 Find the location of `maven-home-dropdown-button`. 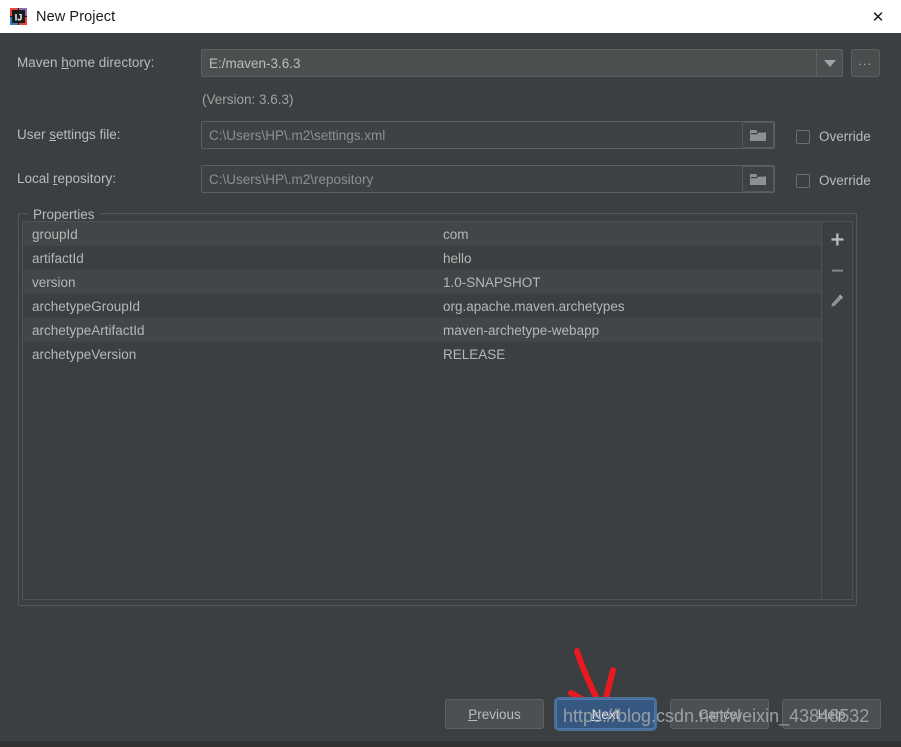

maven-home-dropdown-button is located at coordinates (829, 63).